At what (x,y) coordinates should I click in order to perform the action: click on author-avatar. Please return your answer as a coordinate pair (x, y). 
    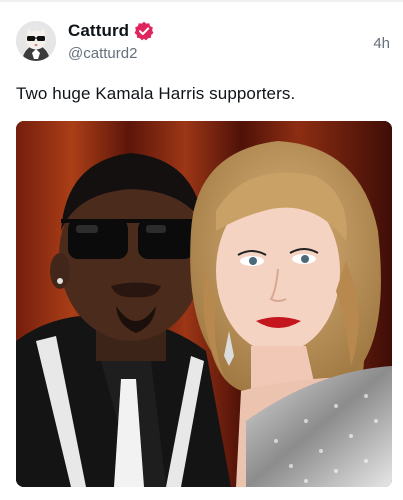
    Looking at the image, I should click on (36, 41).